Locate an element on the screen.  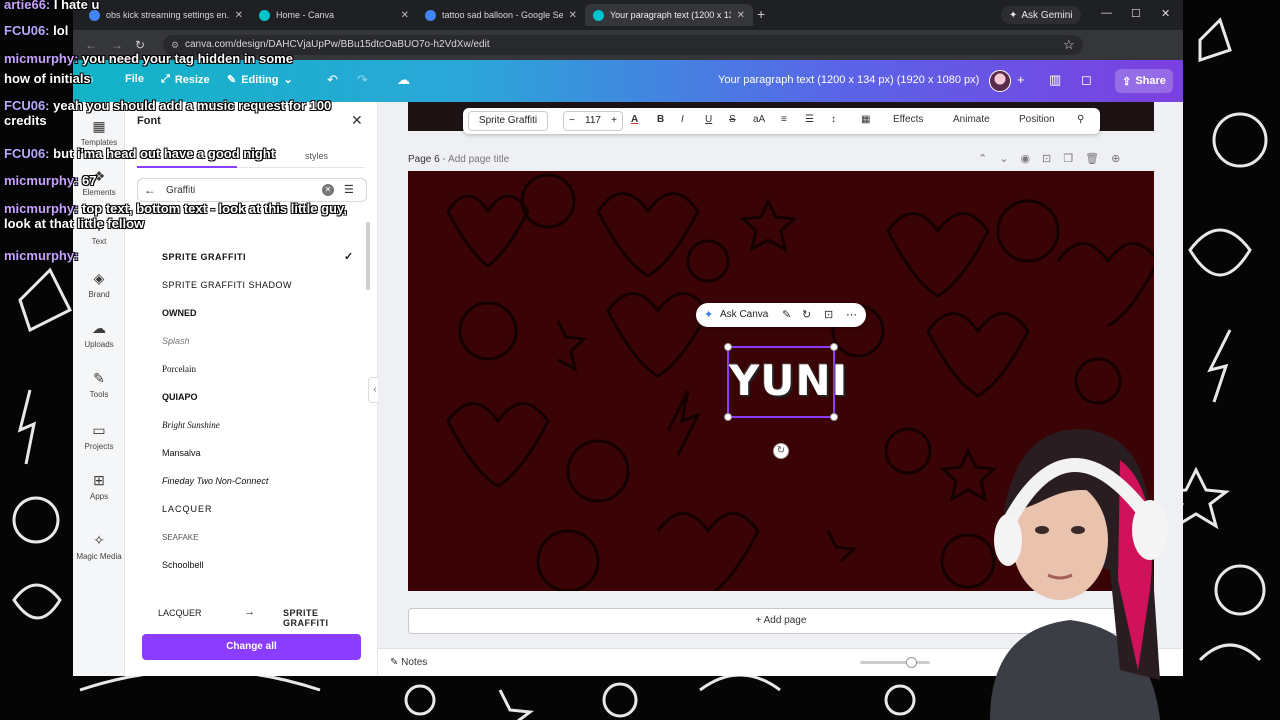
chat-message: FCU06: lol is located at coordinates (36, 30).